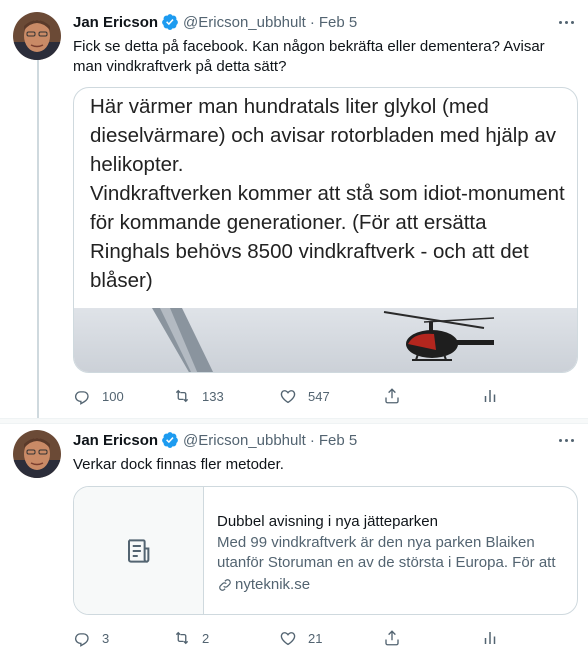 This screenshot has height=661, width=588. What do you see at coordinates (213, 396) in the screenshot?
I see `retweet-count: 133` at bounding box center [213, 396].